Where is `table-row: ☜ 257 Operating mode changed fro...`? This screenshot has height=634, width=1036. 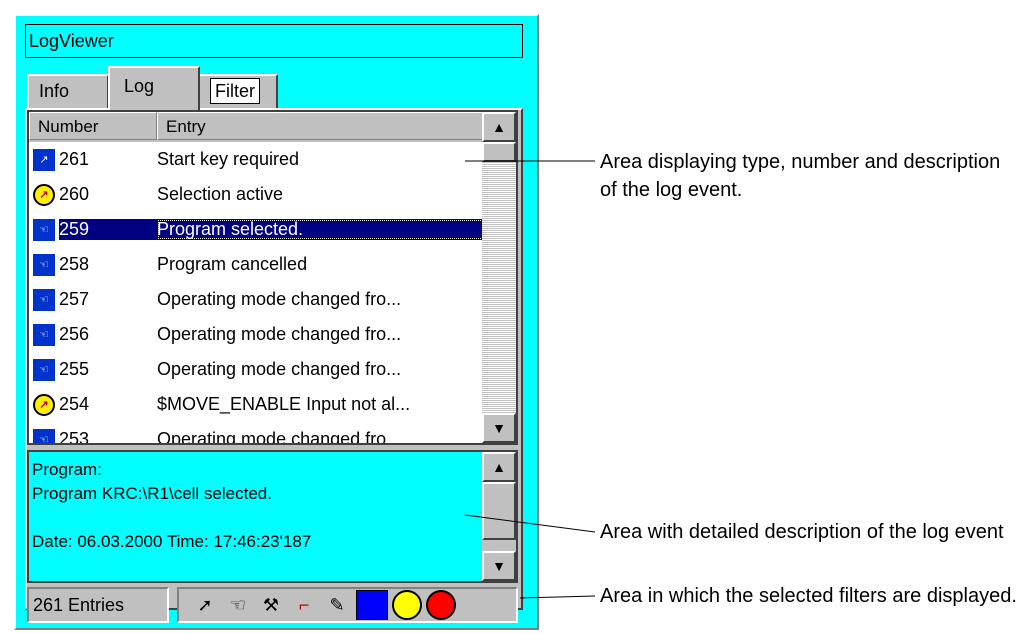
table-row: ☜ 257 Operating mode changed fro... is located at coordinates (256, 299).